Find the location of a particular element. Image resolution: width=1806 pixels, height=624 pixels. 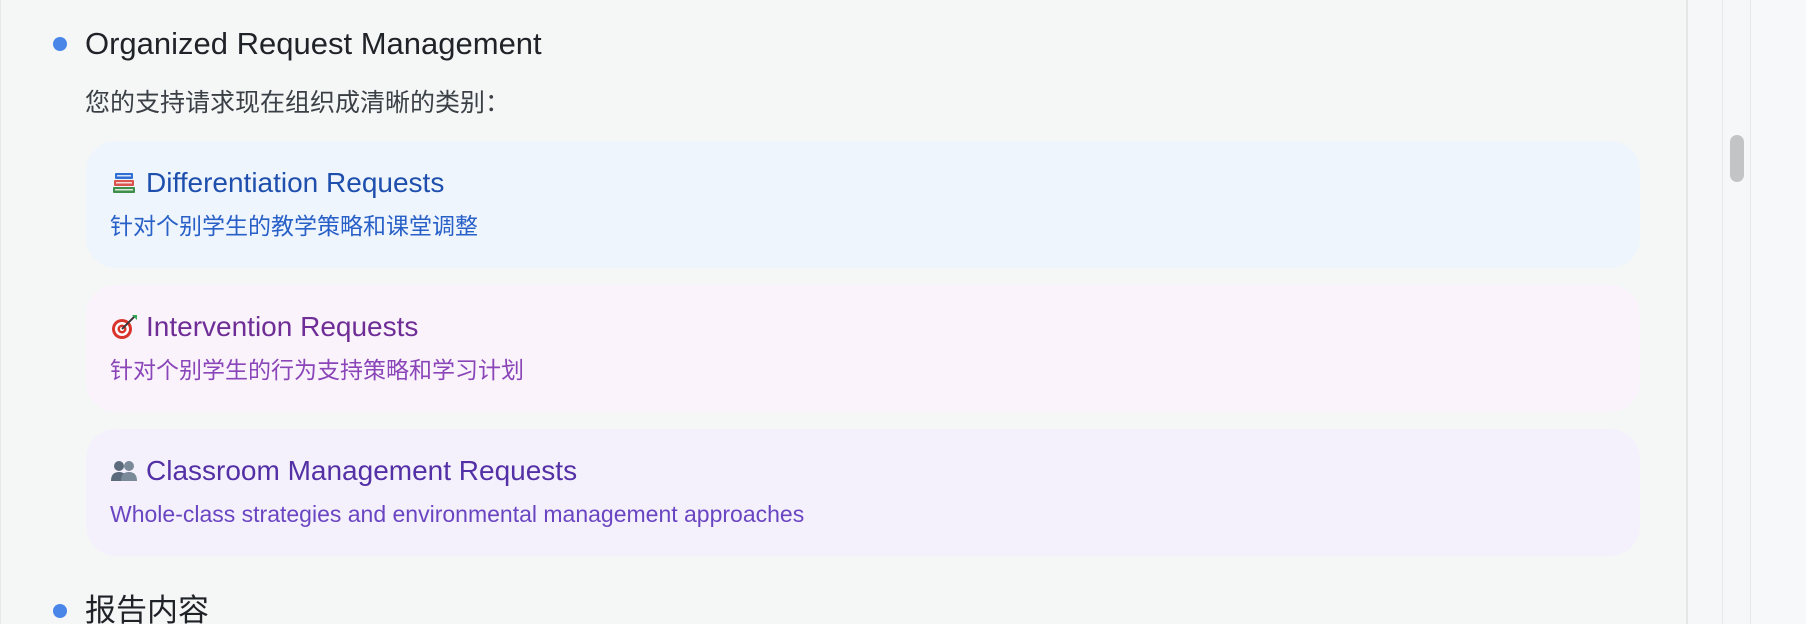

scrollbar-thumb is located at coordinates (1737, 158).